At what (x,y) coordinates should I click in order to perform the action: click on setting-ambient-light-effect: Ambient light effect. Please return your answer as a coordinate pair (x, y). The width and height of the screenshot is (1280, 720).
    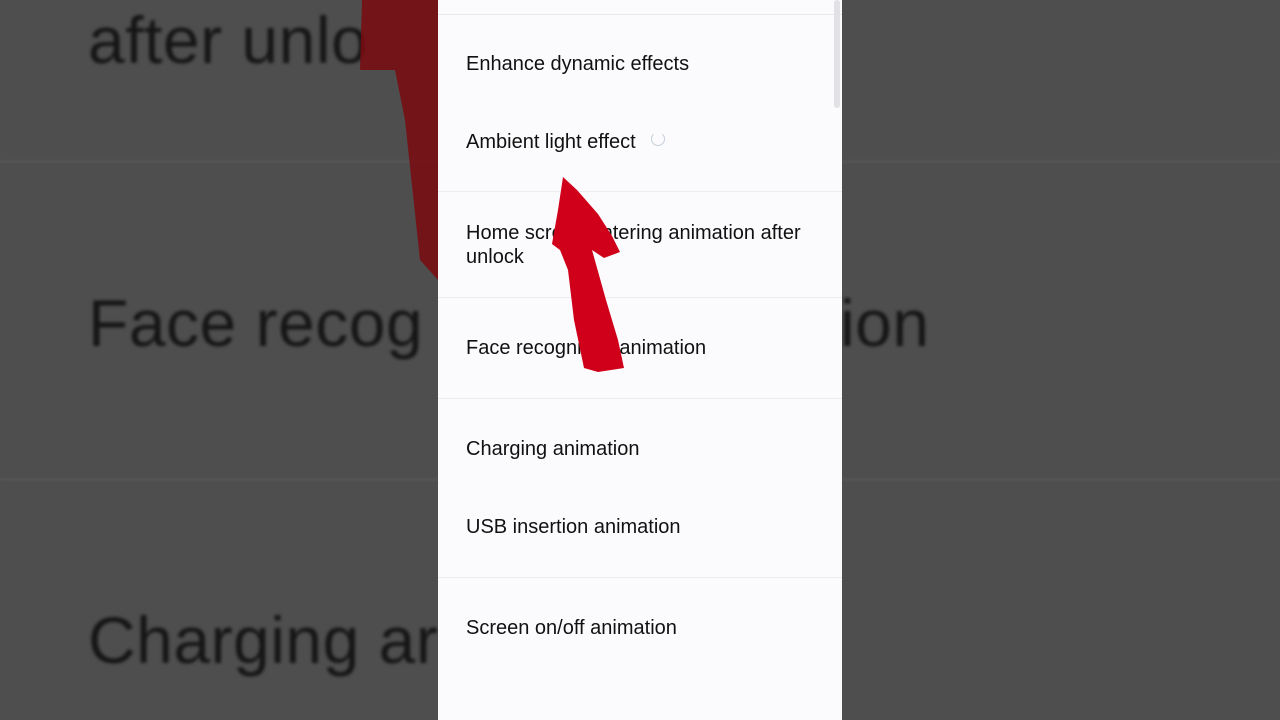
    Looking at the image, I should click on (636, 142).